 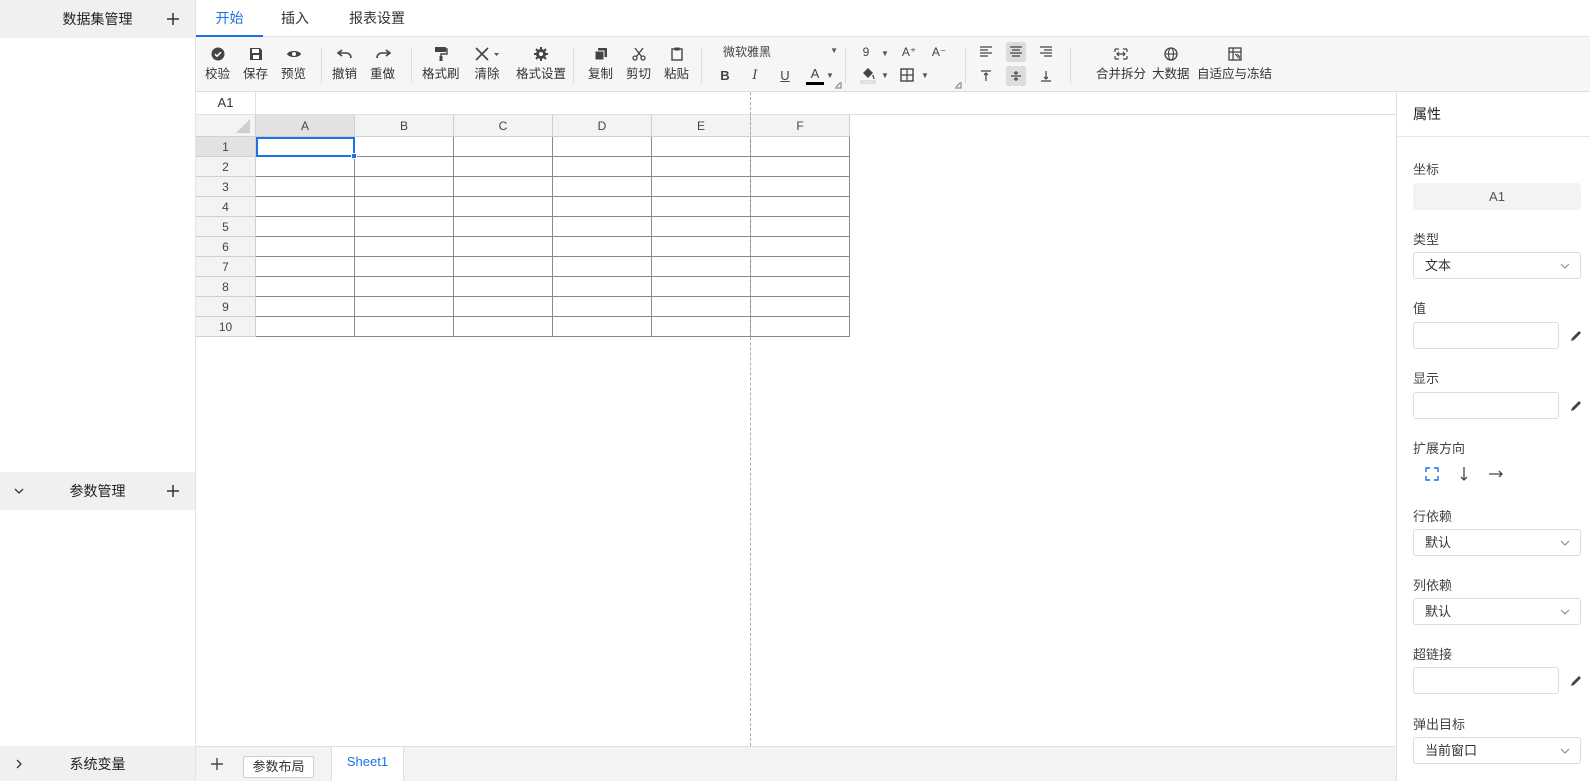 What do you see at coordinates (226, 227) in the screenshot?
I see `row-header-5: 5` at bounding box center [226, 227].